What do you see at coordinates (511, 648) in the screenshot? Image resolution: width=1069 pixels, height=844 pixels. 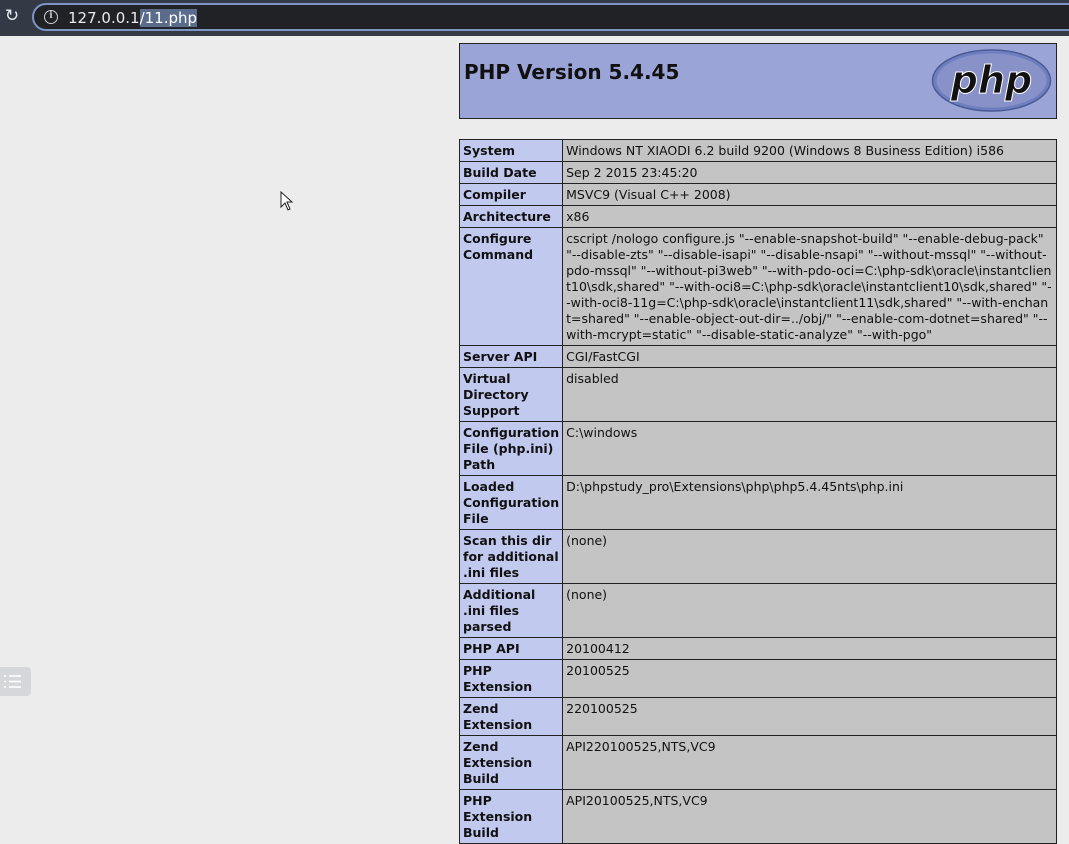 I see `row-label: PHP API` at bounding box center [511, 648].